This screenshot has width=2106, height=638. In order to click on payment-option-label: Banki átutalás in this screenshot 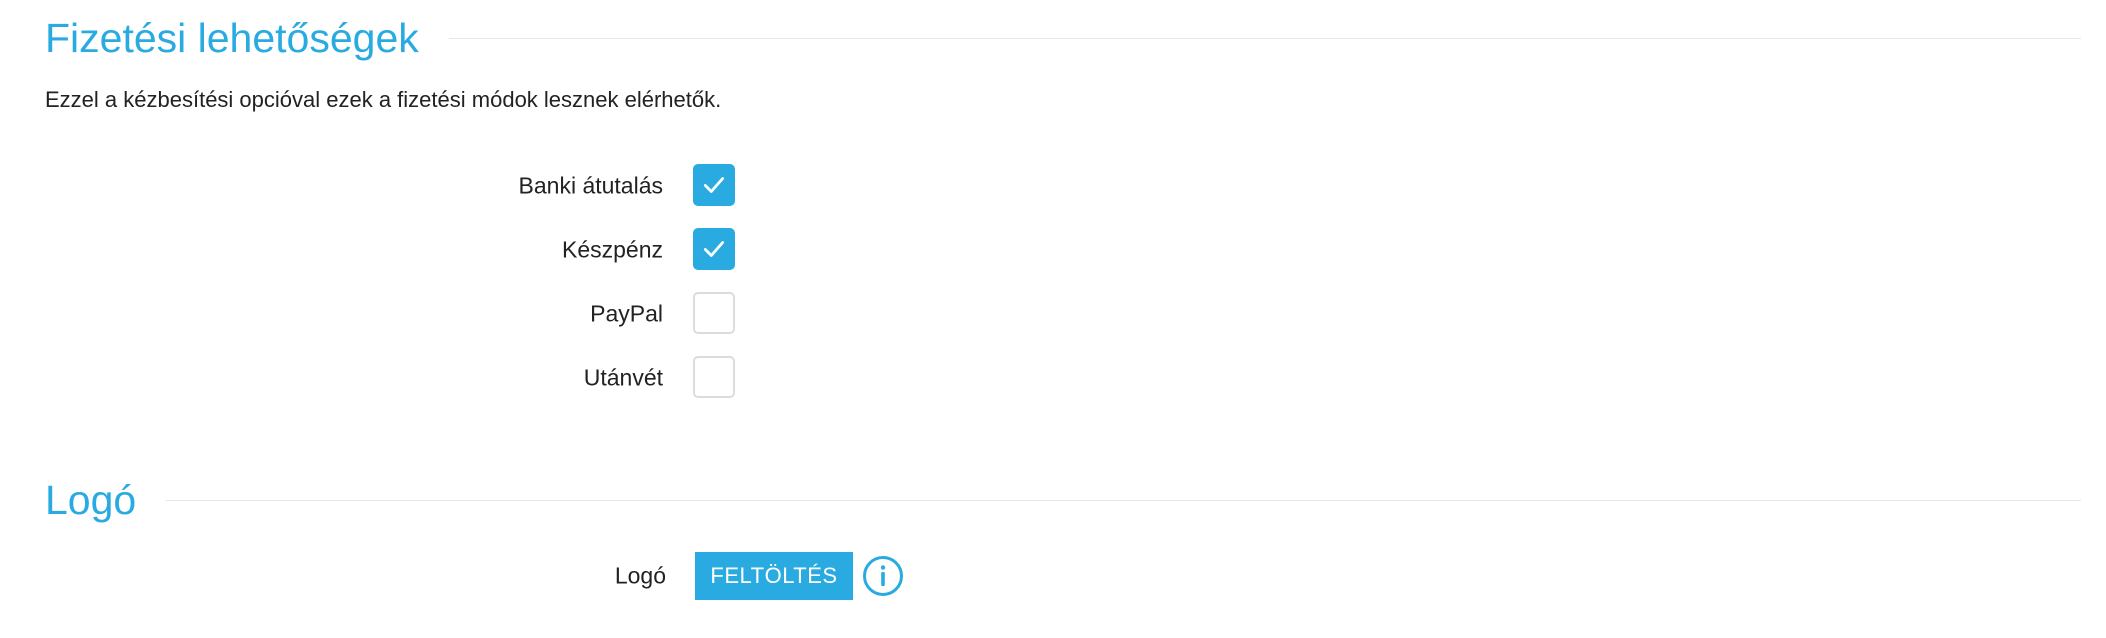, I will do `click(590, 185)`.